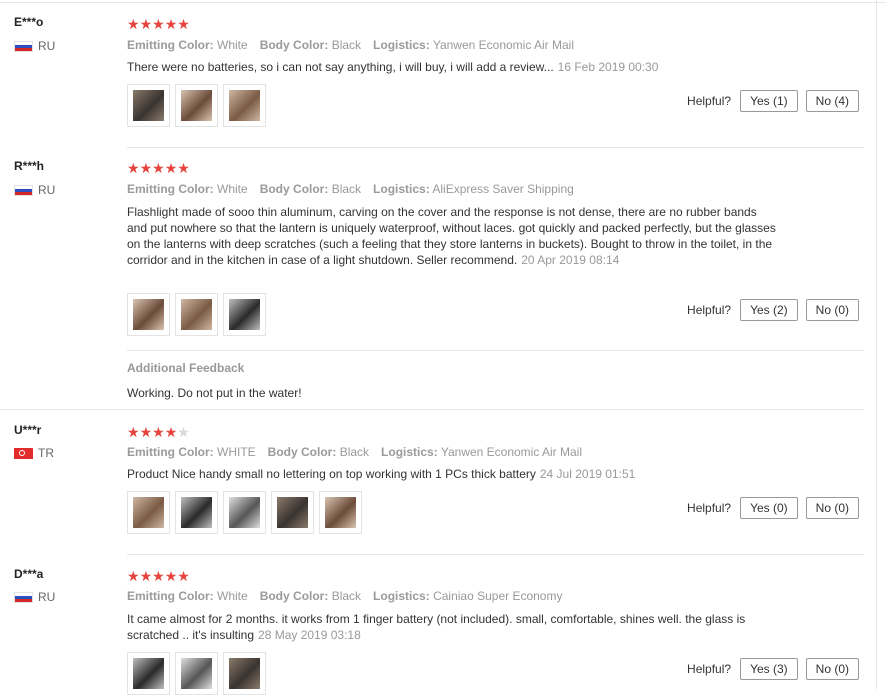 The height and width of the screenshot is (695, 886). I want to click on right-border, so click(876, 344).